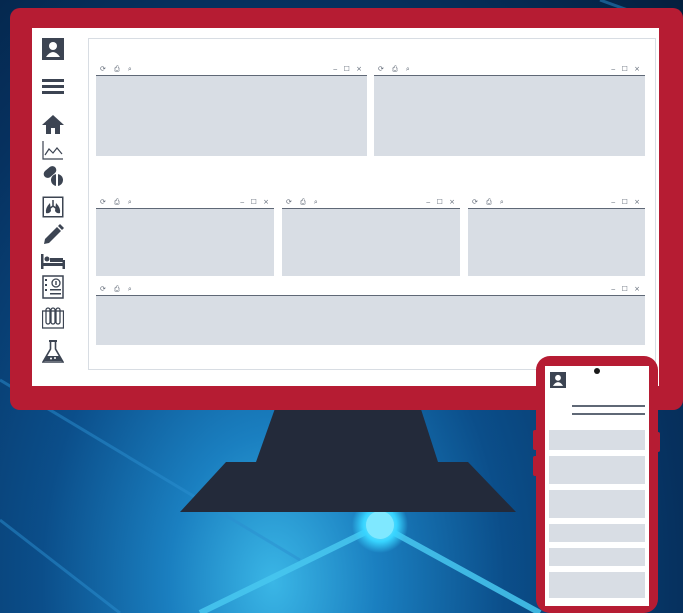 The width and height of the screenshot is (683, 613). What do you see at coordinates (371, 236) in the screenshot?
I see `panel-mid-2: ⟳ ⎙ ⌕ ‒ ☐ ×` at bounding box center [371, 236].